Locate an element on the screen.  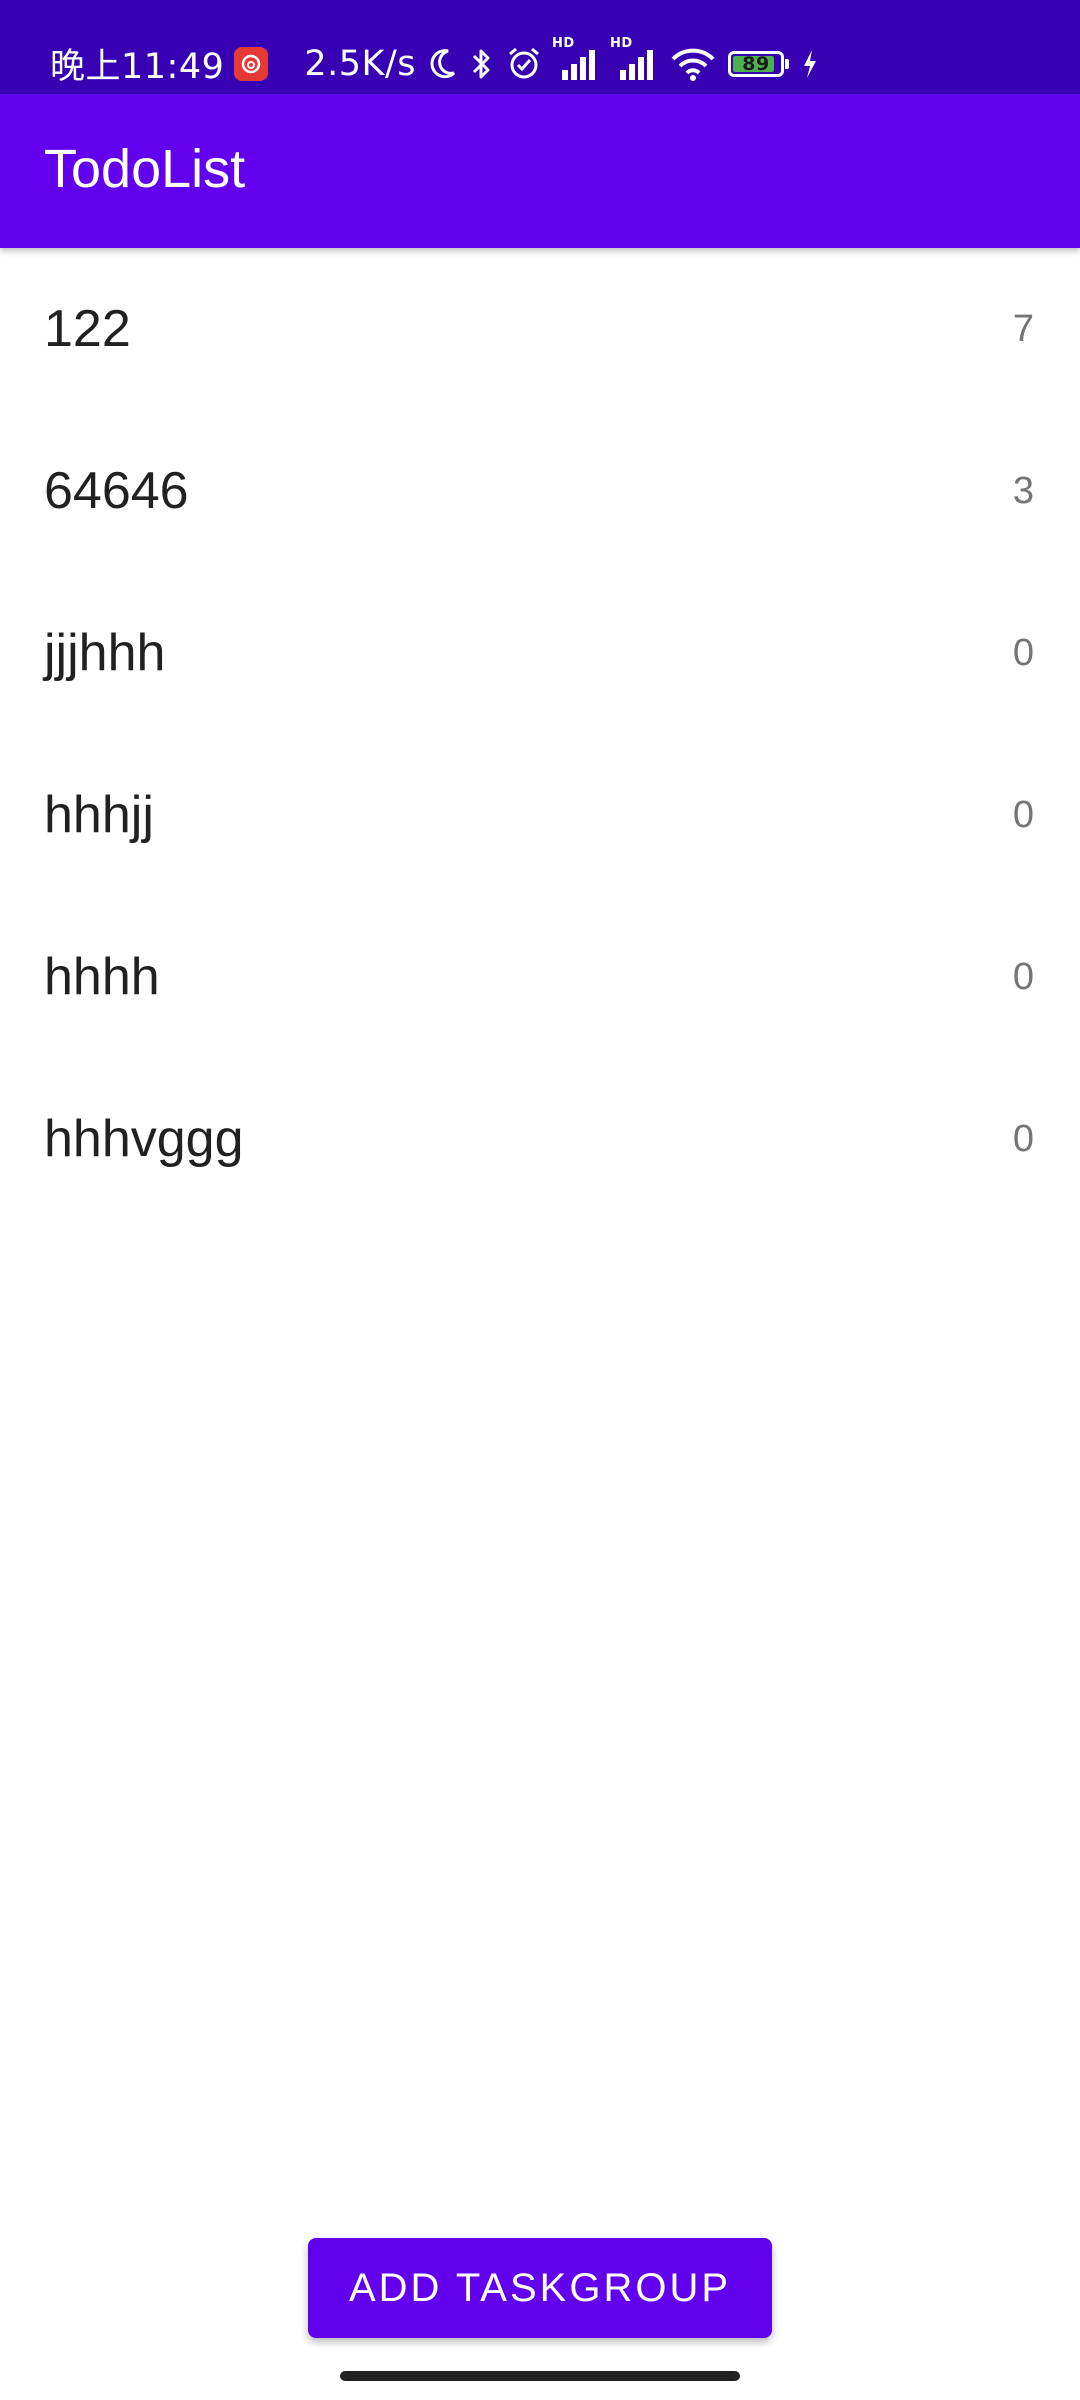
task-group-name: 122 is located at coordinates (87, 329).